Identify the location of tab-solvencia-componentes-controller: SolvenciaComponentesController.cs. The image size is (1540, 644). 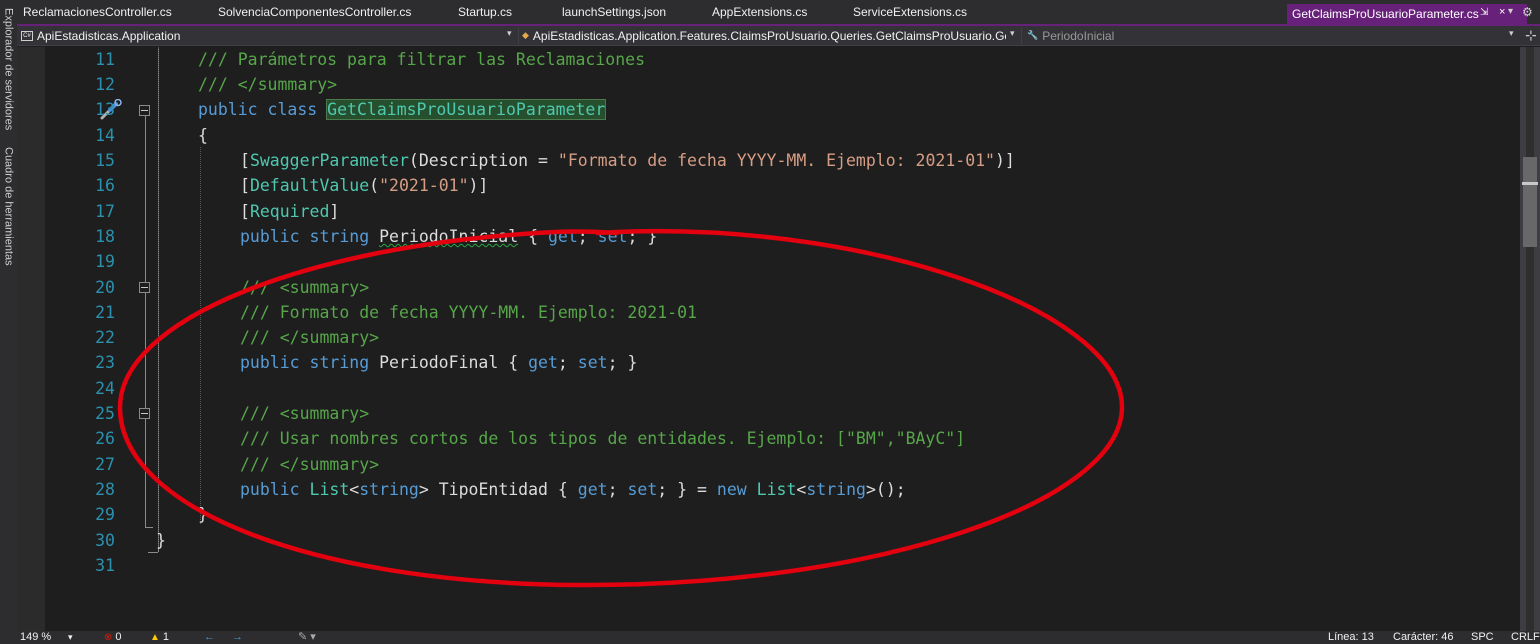
(314, 12).